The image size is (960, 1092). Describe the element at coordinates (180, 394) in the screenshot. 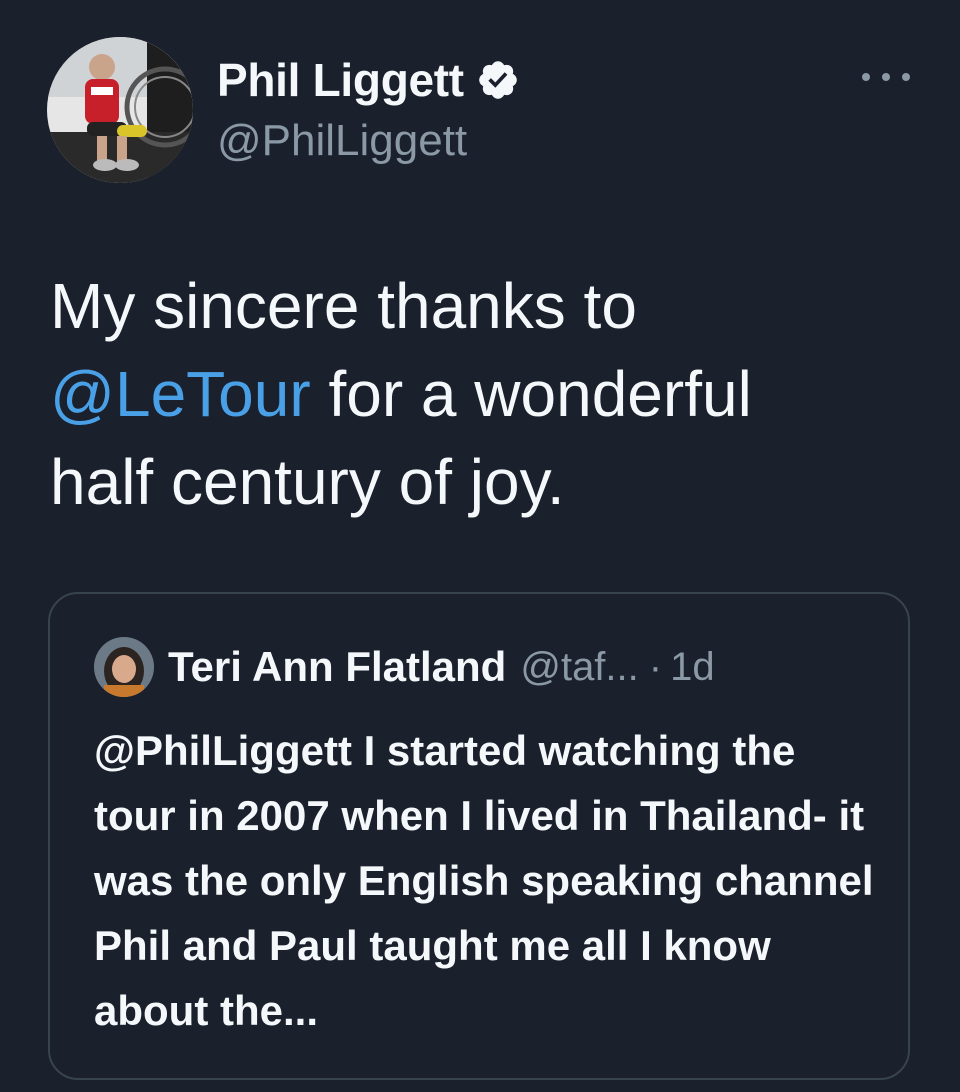

I see `mention-link: @LeTour` at that location.